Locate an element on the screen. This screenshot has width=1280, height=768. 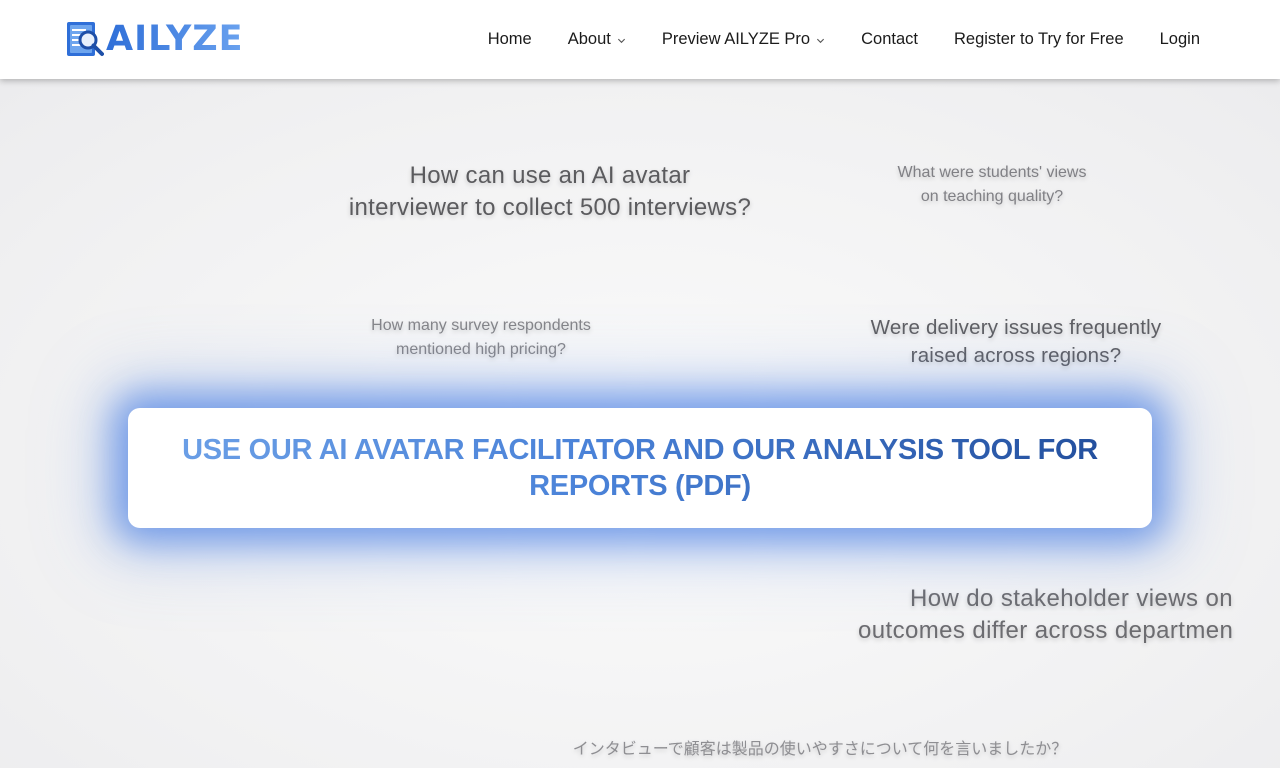
nav-contact-label: Contact is located at coordinates (889, 39).